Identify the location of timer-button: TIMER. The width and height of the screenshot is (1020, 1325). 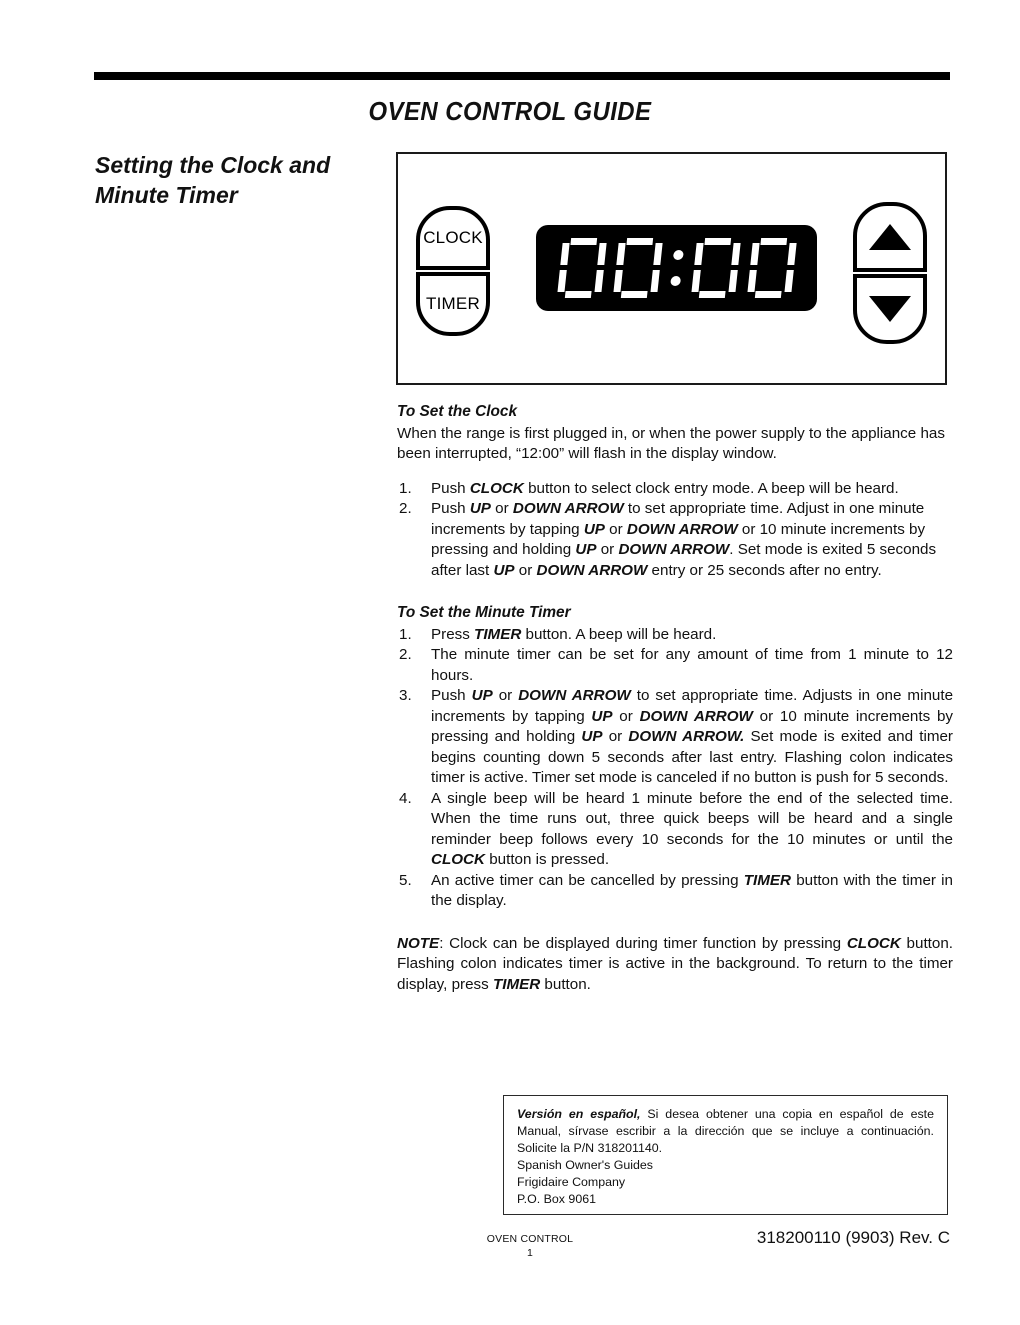
(453, 304).